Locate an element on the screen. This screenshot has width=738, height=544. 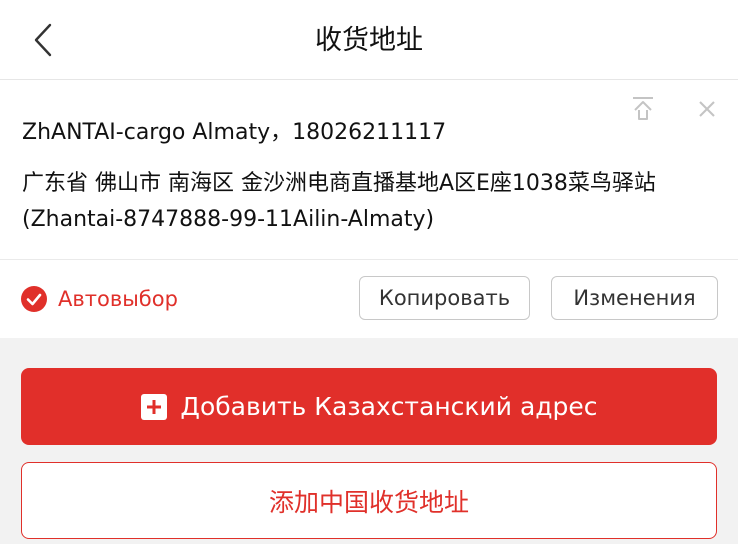
auto-select-label: Автовыбор is located at coordinates (118, 299).